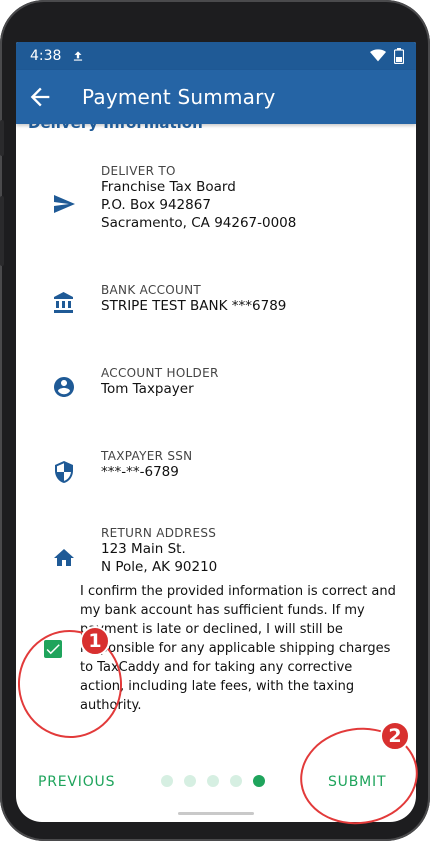  I want to click on volume-up-button, so click(2, 138).